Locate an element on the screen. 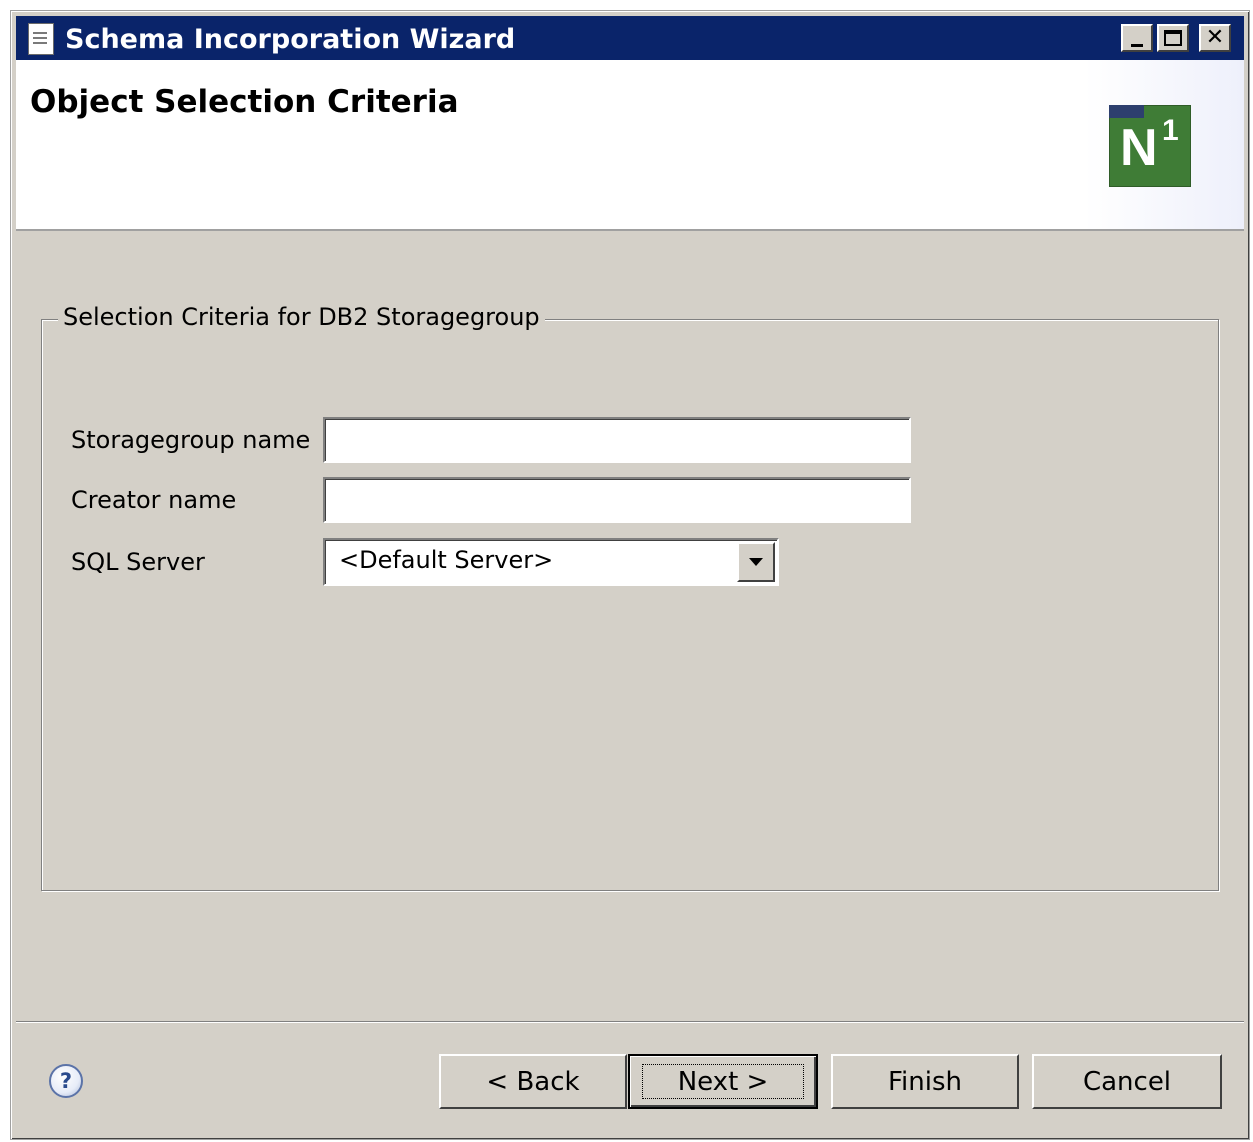 The image size is (1253, 1142). title-bar: Schema Incorporation Wizard ✕ is located at coordinates (630, 38).